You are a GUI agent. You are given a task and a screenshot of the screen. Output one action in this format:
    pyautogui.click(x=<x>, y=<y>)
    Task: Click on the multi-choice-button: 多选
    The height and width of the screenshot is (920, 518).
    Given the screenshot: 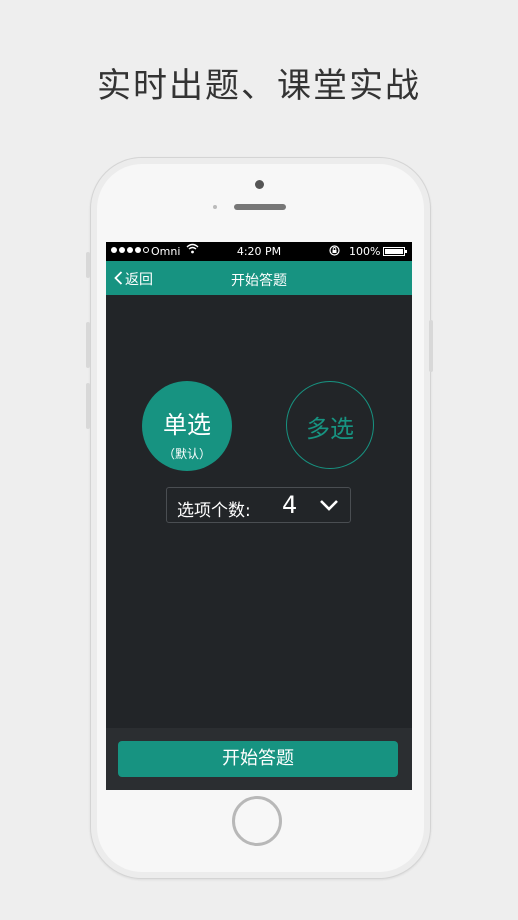 What is the action you would take?
    pyautogui.click(x=330, y=425)
    